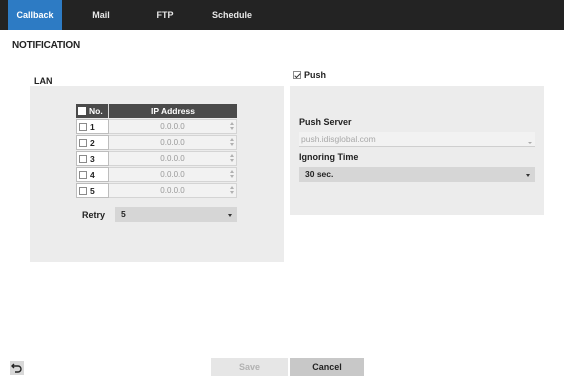 The image size is (564, 380). Describe the element at coordinates (94, 215) in the screenshot. I see `retry-label: Retry` at that location.